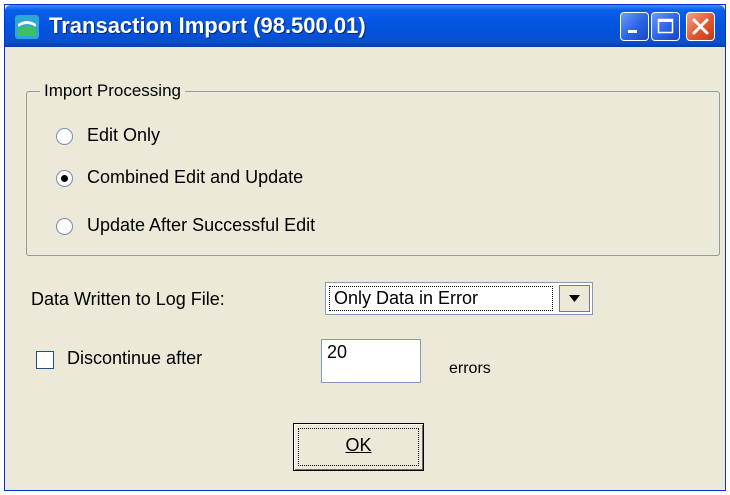  What do you see at coordinates (201, 225) in the screenshot?
I see `radio-label: Update After Successful Edit` at bounding box center [201, 225].